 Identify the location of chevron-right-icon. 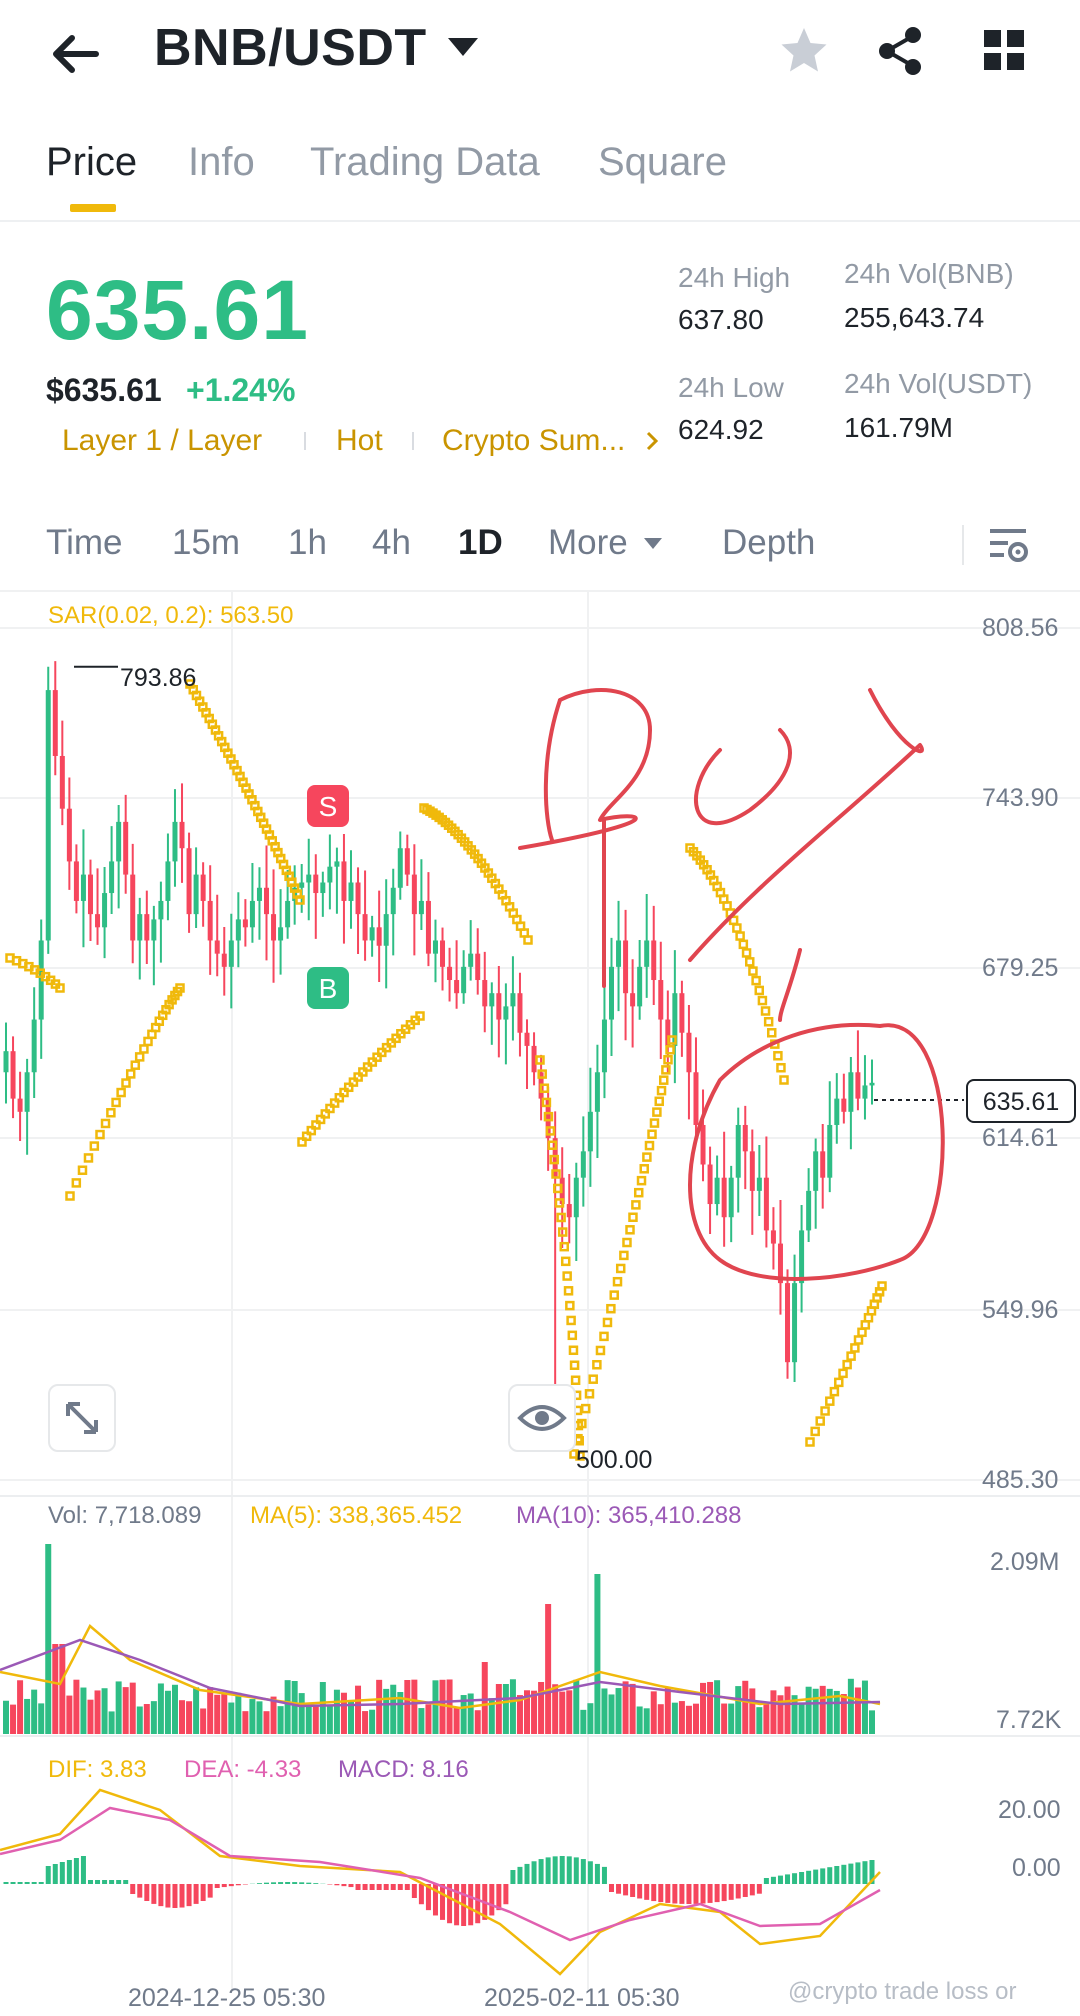
(652, 441).